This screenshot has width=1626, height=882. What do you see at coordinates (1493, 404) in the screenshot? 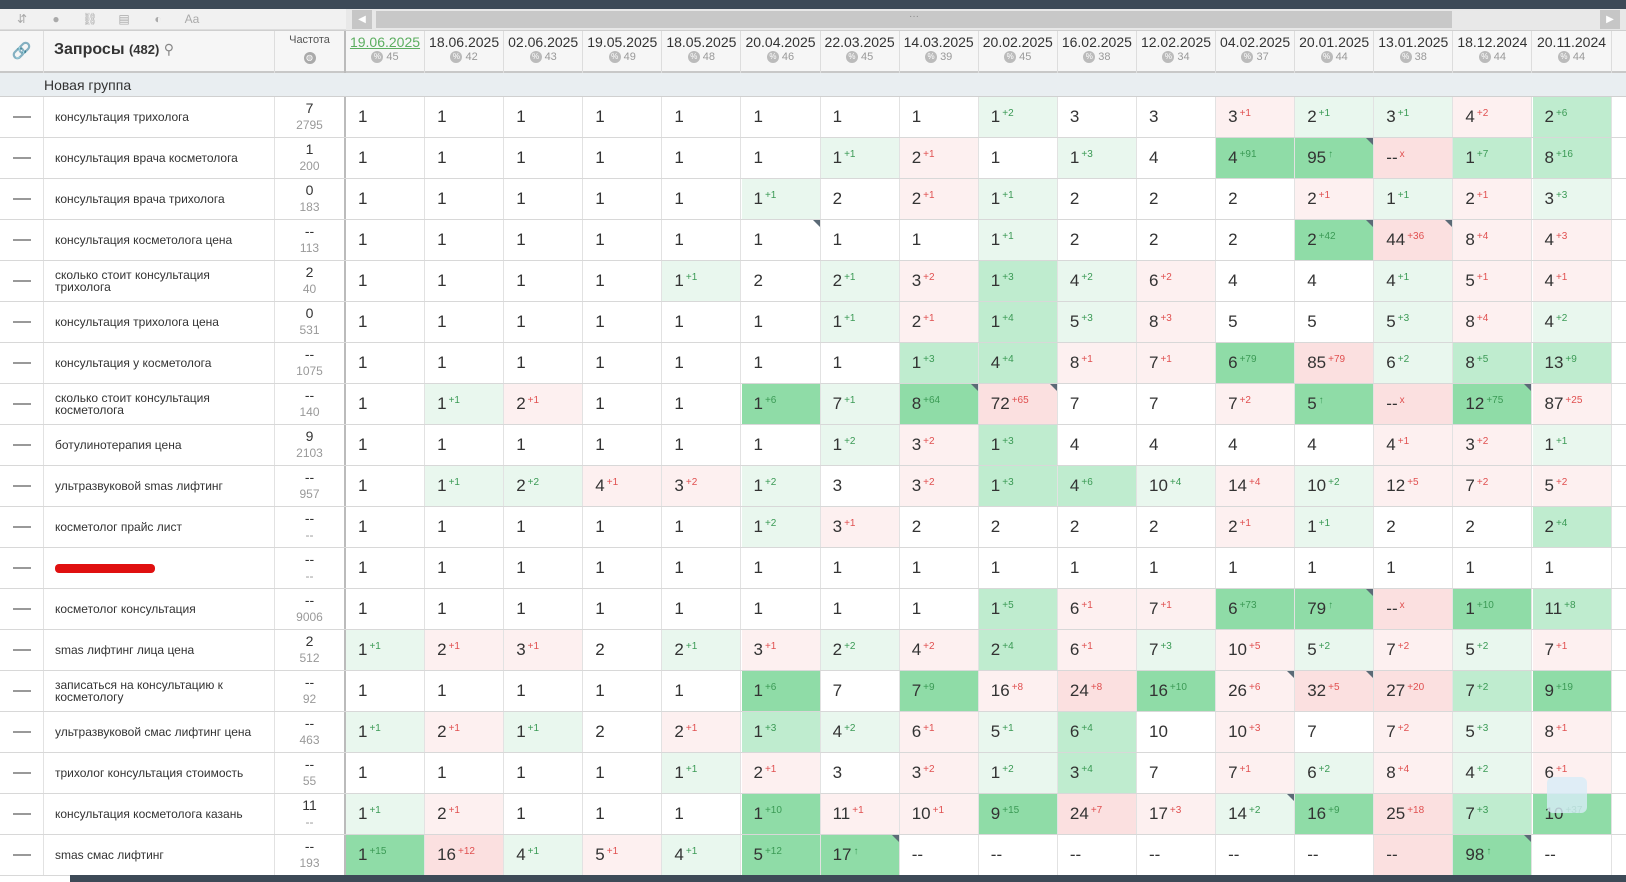
I see `position-cell: 12 +75` at bounding box center [1493, 404].